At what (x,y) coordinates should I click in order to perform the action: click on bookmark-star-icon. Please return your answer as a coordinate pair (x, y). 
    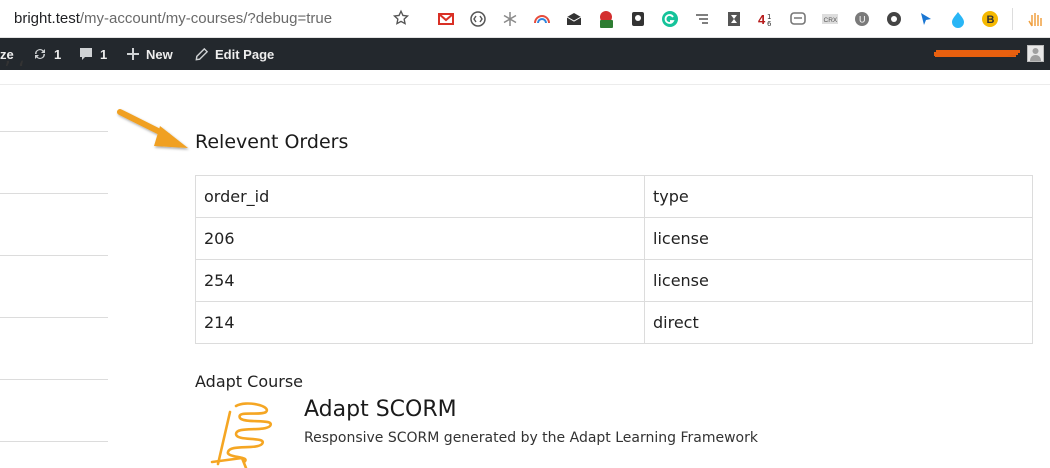
    Looking at the image, I should click on (401, 18).